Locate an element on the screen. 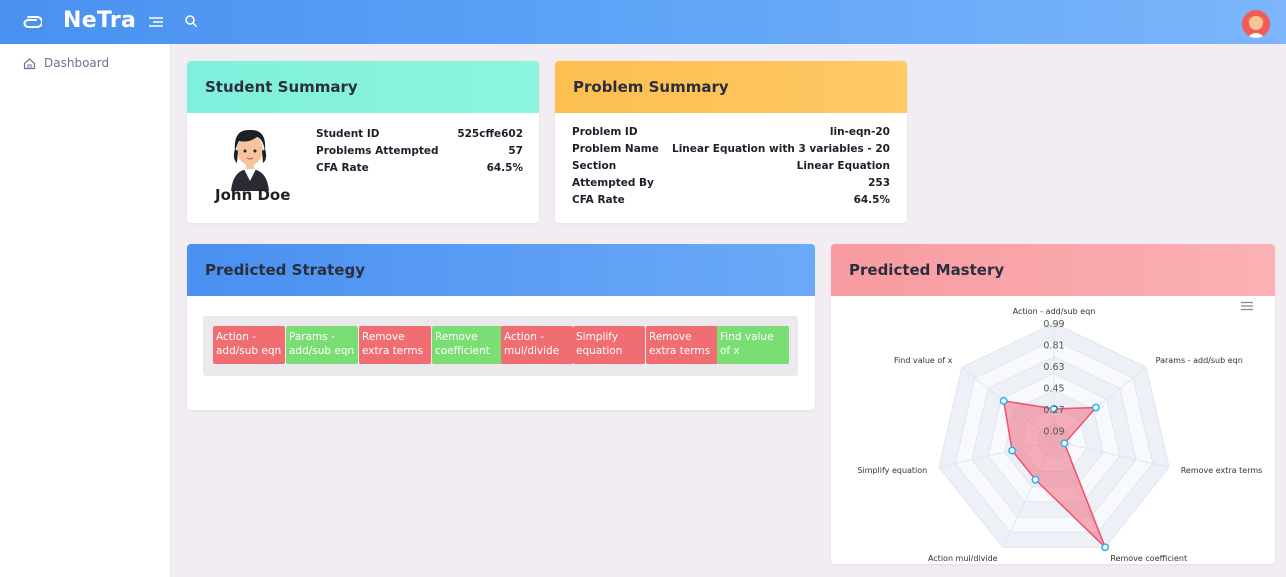  radar-axis-label: Find value of x is located at coordinates (923, 360).